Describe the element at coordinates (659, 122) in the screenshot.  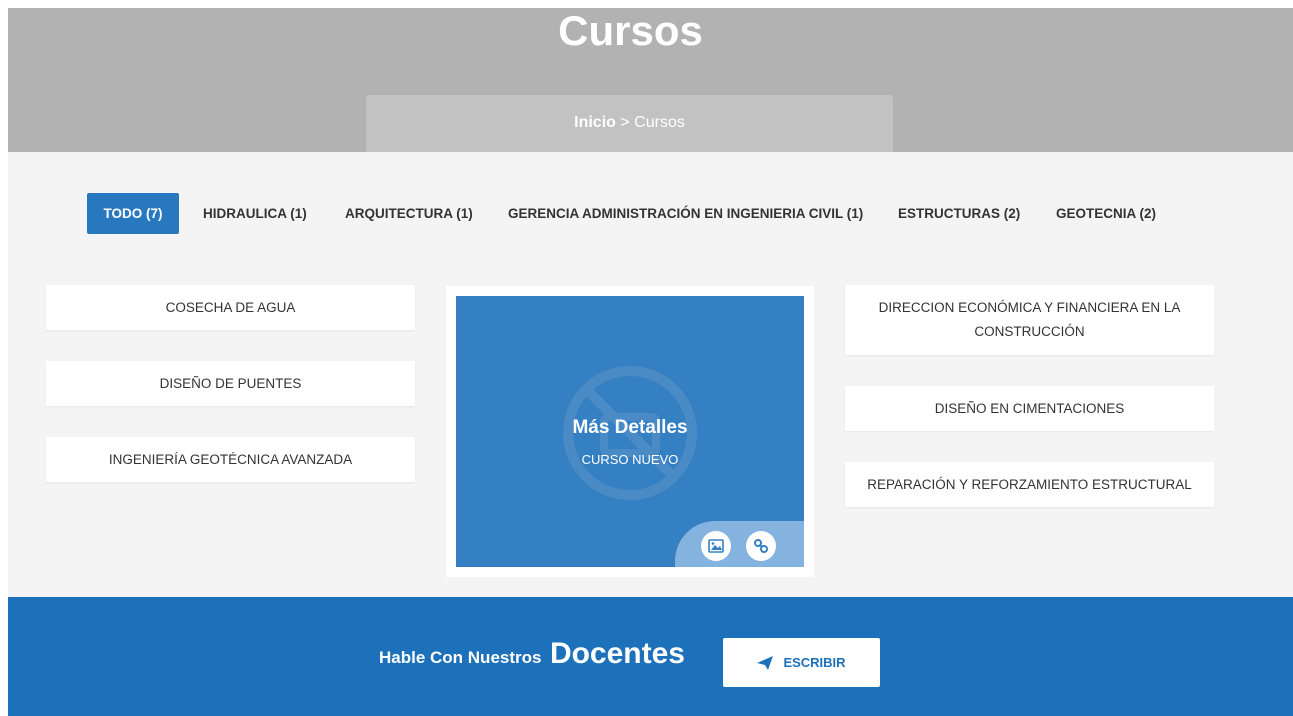
I see `breadcrumb-current: Cursos` at that location.